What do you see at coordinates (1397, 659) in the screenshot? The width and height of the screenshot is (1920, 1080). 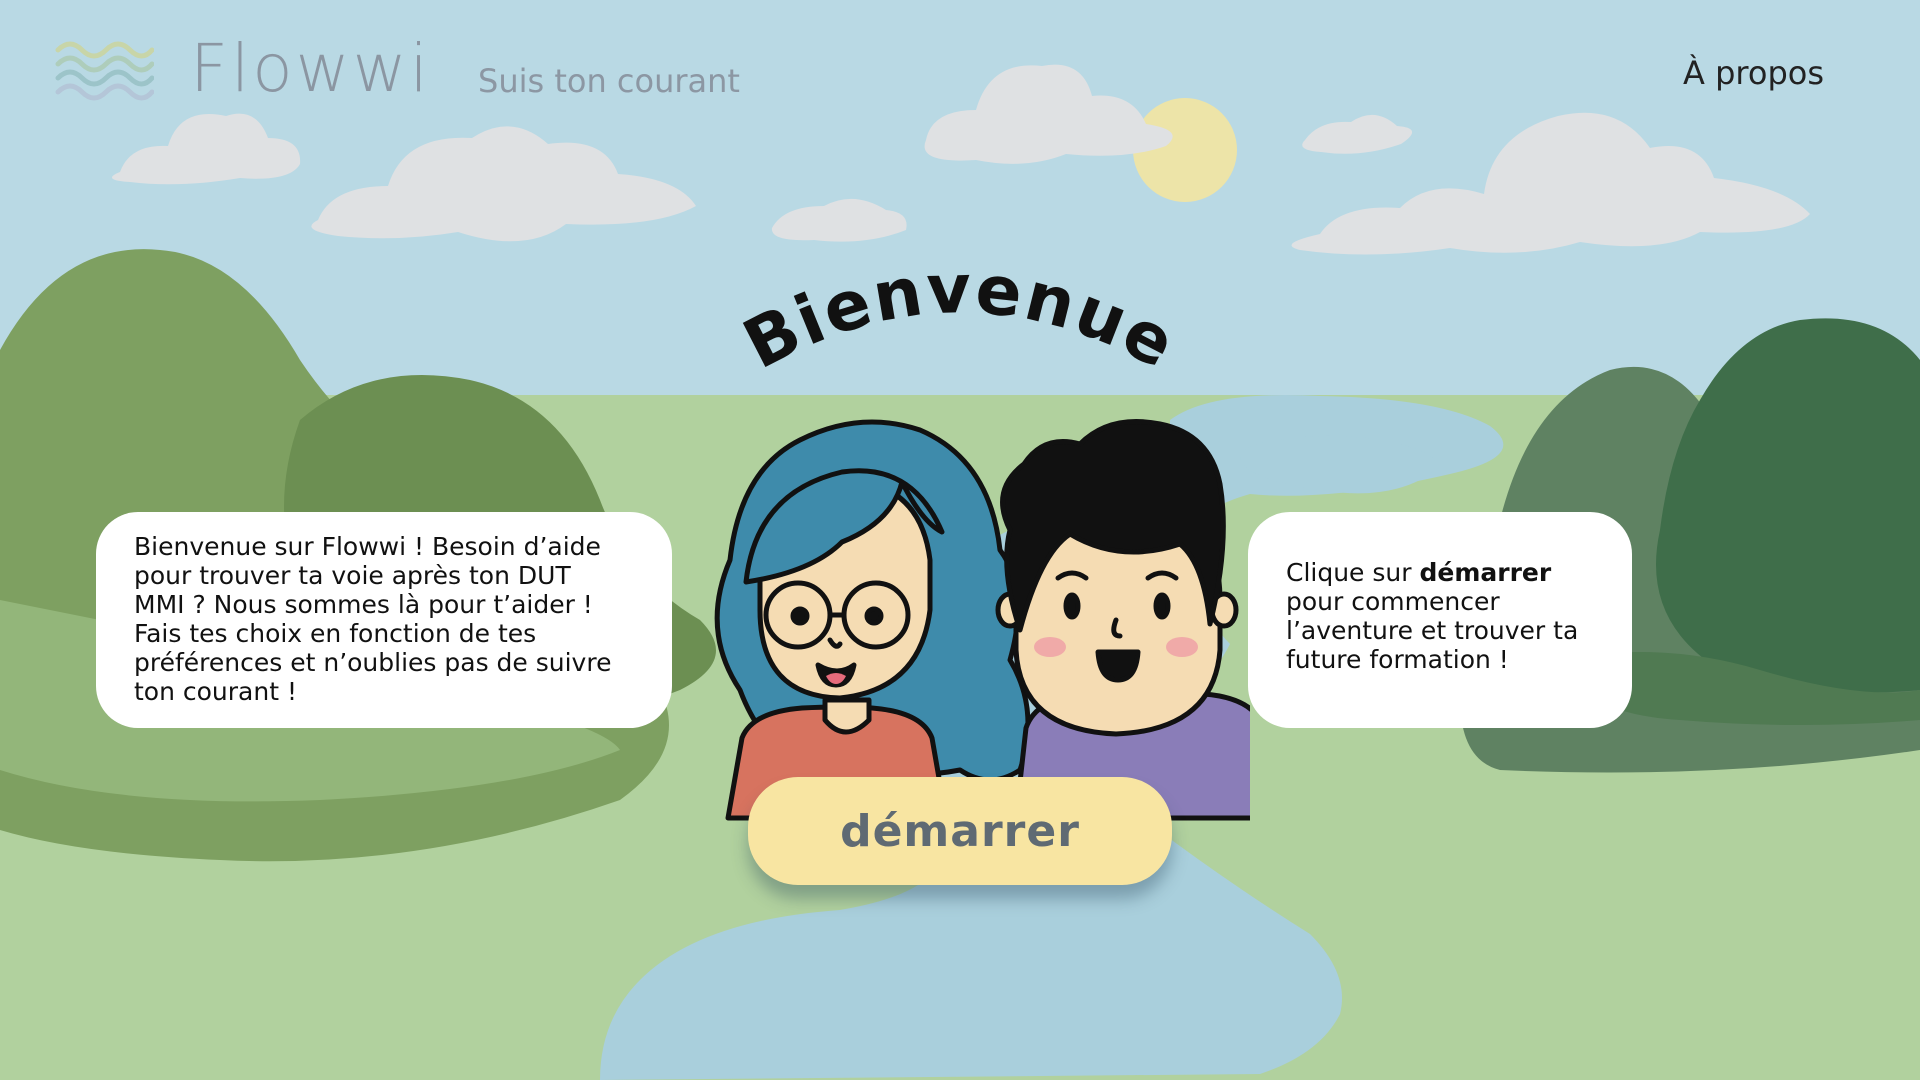 I see `instruction-line: future formation !` at bounding box center [1397, 659].